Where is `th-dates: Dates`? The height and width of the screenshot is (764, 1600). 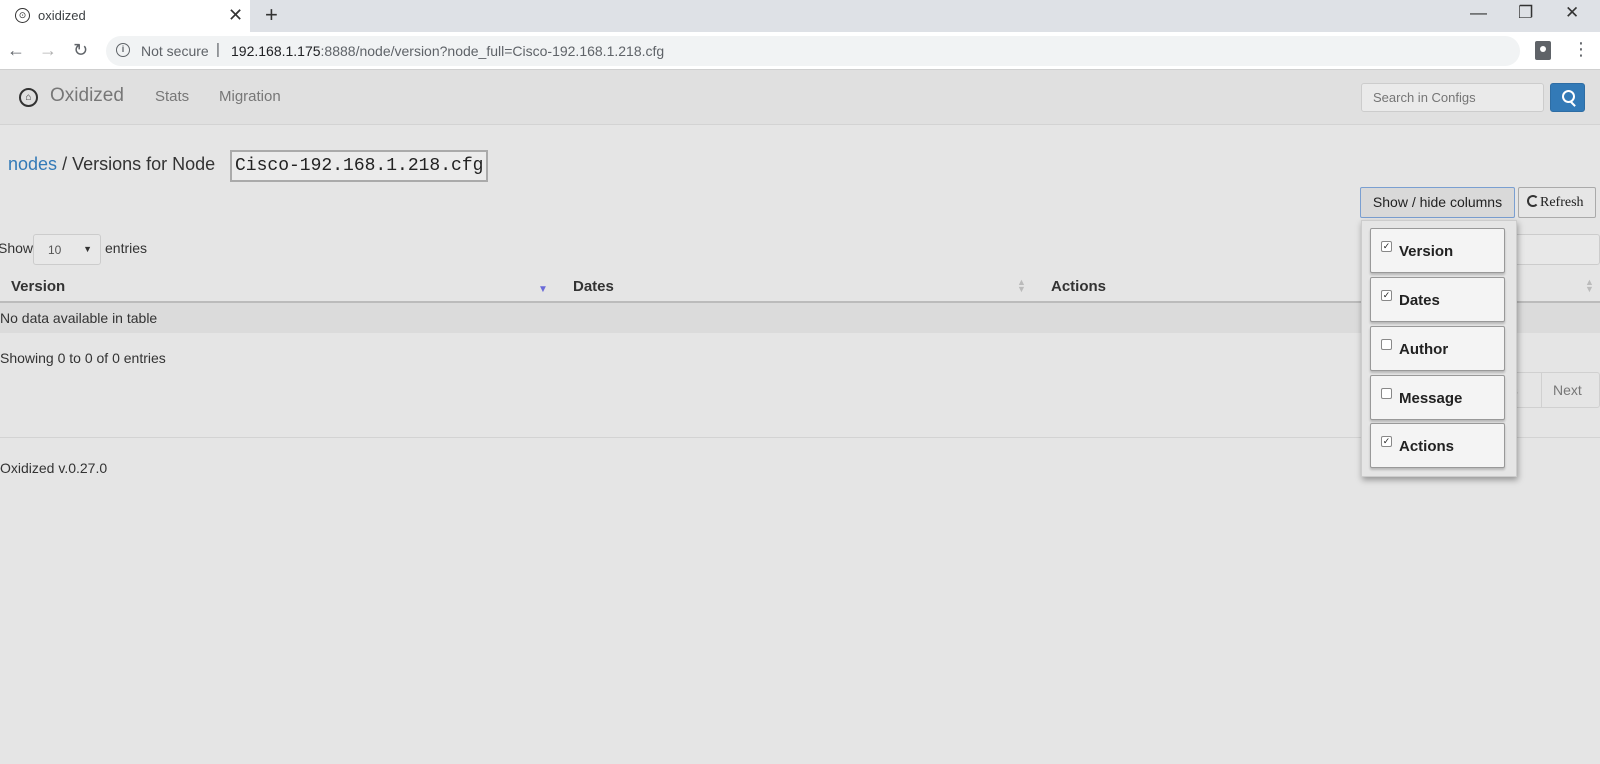 th-dates: Dates is located at coordinates (593, 286).